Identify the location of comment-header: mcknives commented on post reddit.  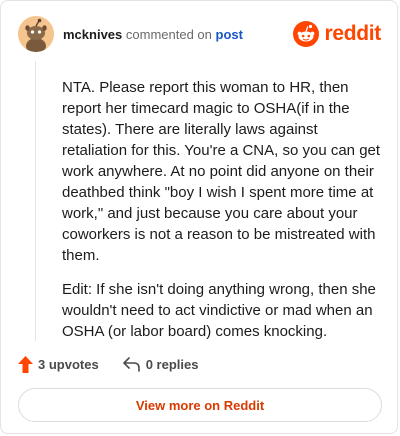
(199, 34).